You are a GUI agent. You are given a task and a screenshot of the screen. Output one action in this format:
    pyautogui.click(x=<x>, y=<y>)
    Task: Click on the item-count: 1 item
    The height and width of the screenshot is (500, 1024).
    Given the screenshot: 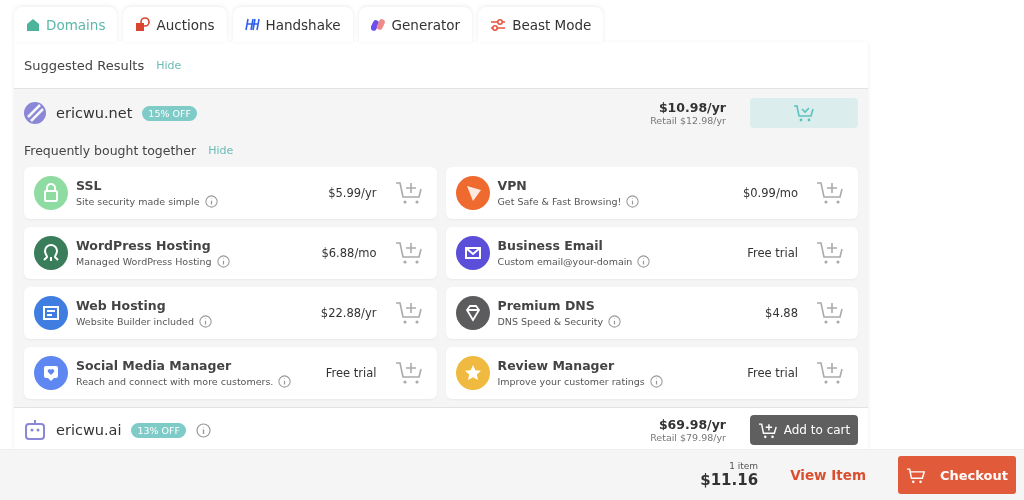 What is the action you would take?
    pyautogui.click(x=744, y=466)
    